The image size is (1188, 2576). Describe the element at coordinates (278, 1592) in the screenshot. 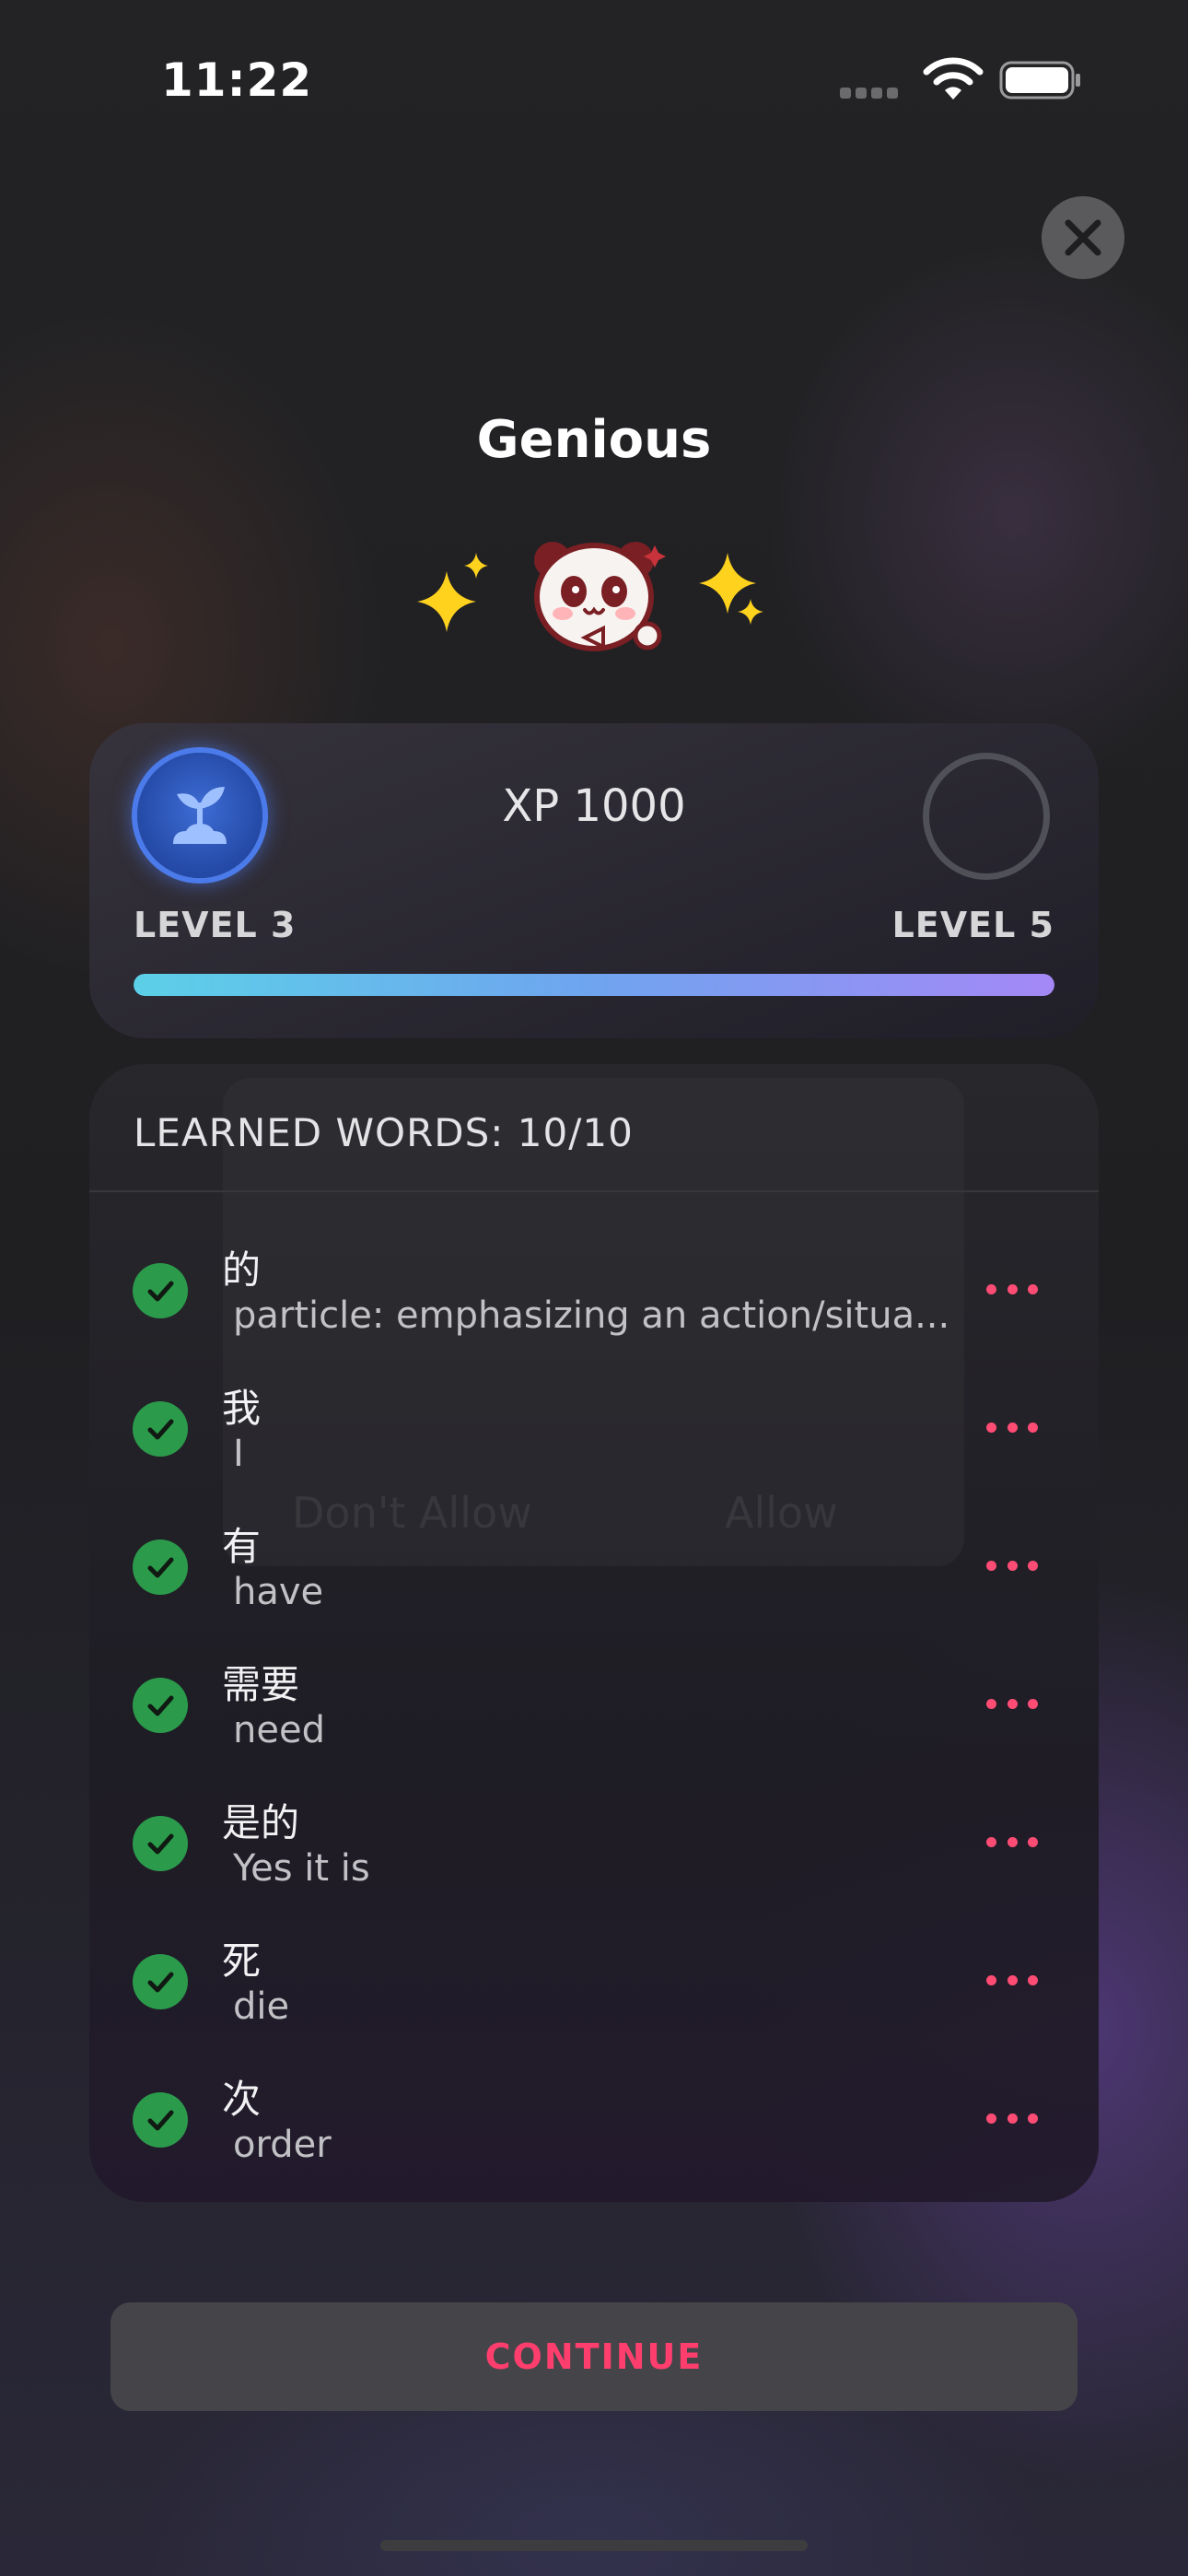

I see `word-meaning: have` at that location.